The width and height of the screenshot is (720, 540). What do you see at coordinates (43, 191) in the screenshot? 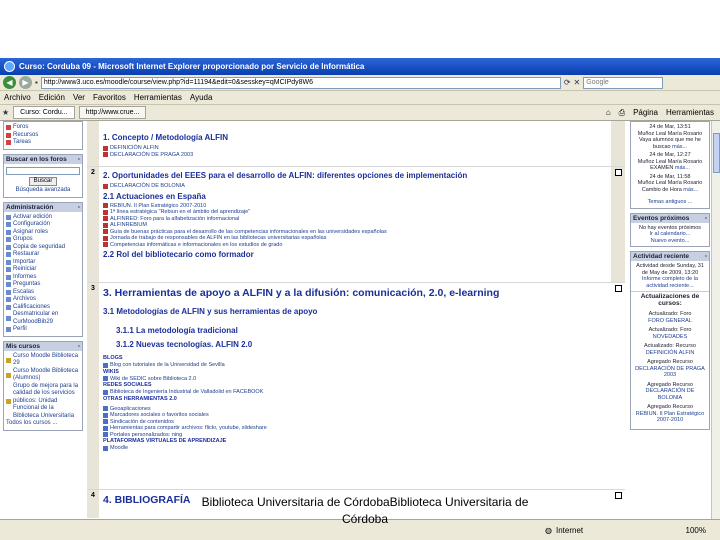
I see `advanced-search-link: Búsqueda avanzada` at bounding box center [43, 191].